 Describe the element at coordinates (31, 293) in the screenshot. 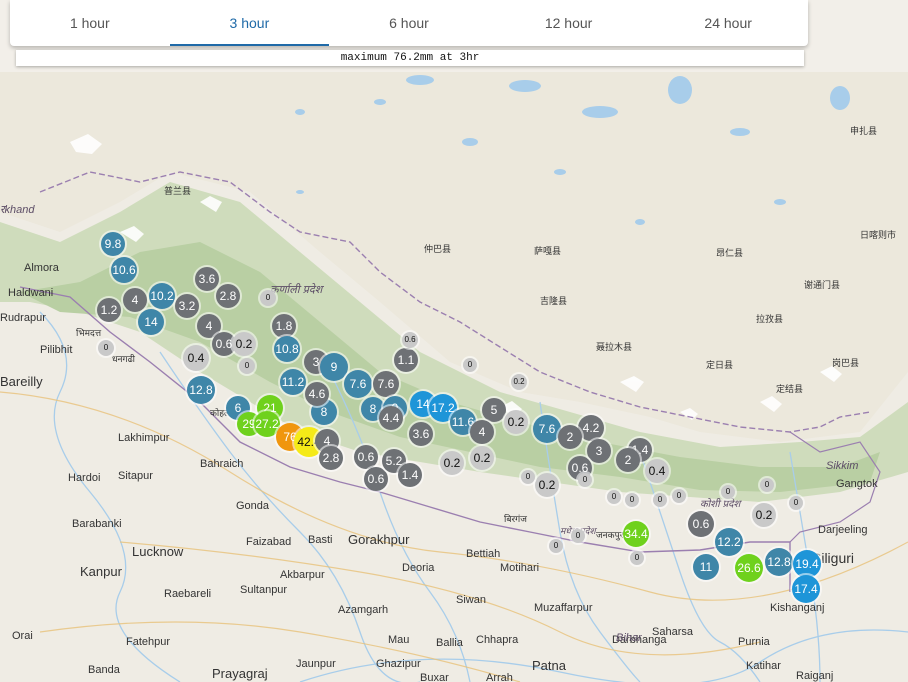

I see `place-label: Haldwani` at that location.